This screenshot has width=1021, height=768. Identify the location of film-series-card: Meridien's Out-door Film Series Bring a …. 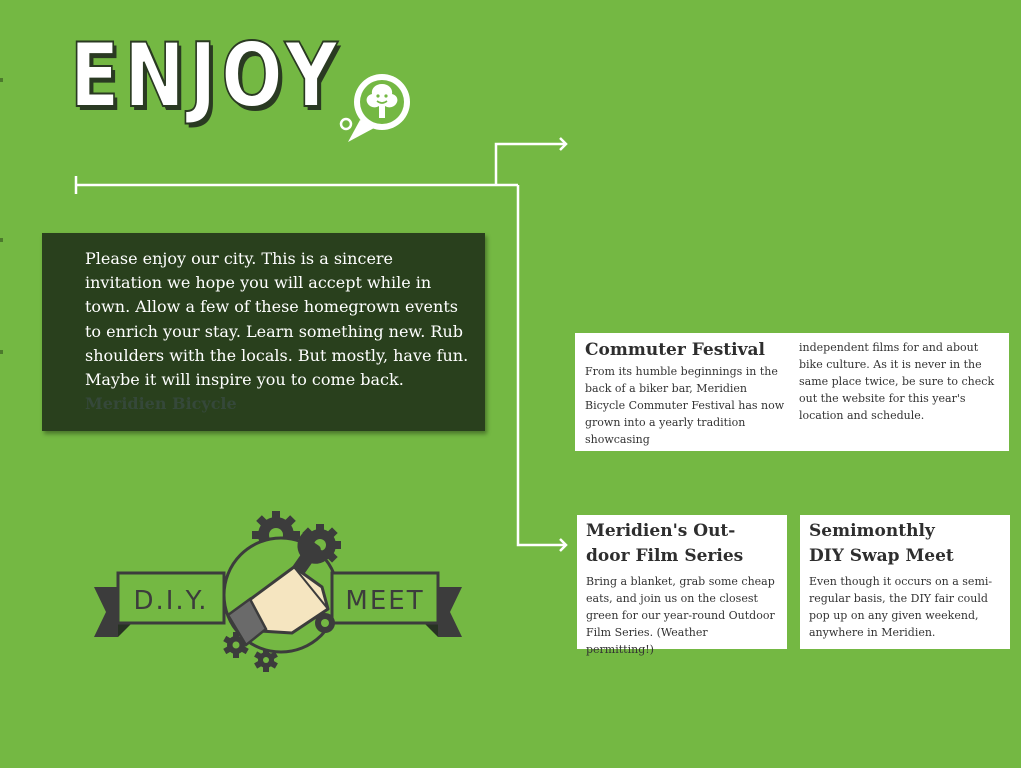
(682, 585).